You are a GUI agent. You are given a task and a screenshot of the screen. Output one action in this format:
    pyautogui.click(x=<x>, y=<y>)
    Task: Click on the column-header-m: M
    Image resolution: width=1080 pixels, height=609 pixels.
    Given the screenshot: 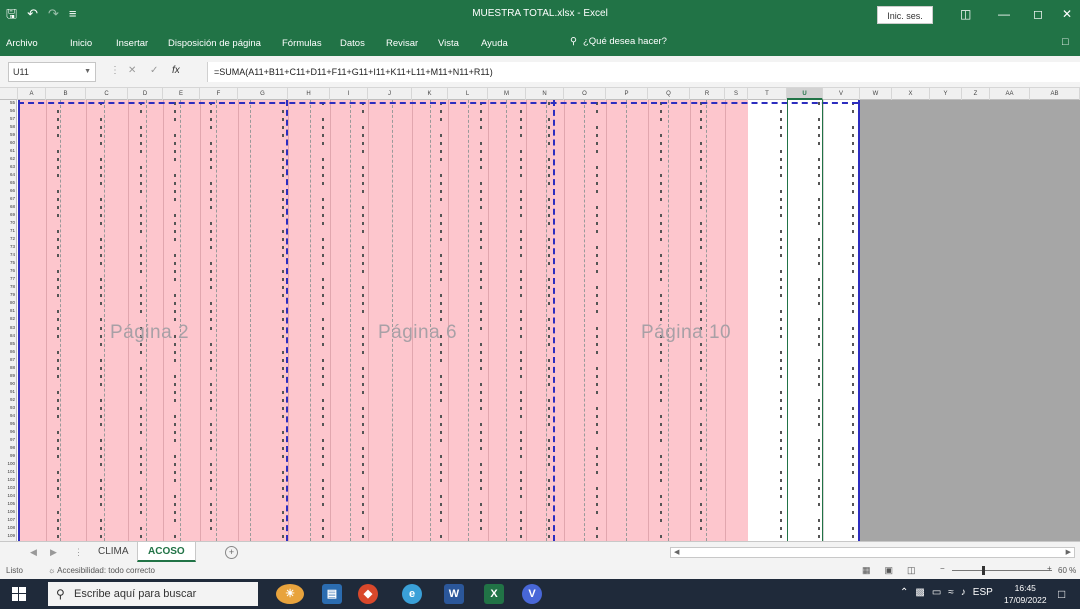 What is the action you would take?
    pyautogui.click(x=507, y=94)
    